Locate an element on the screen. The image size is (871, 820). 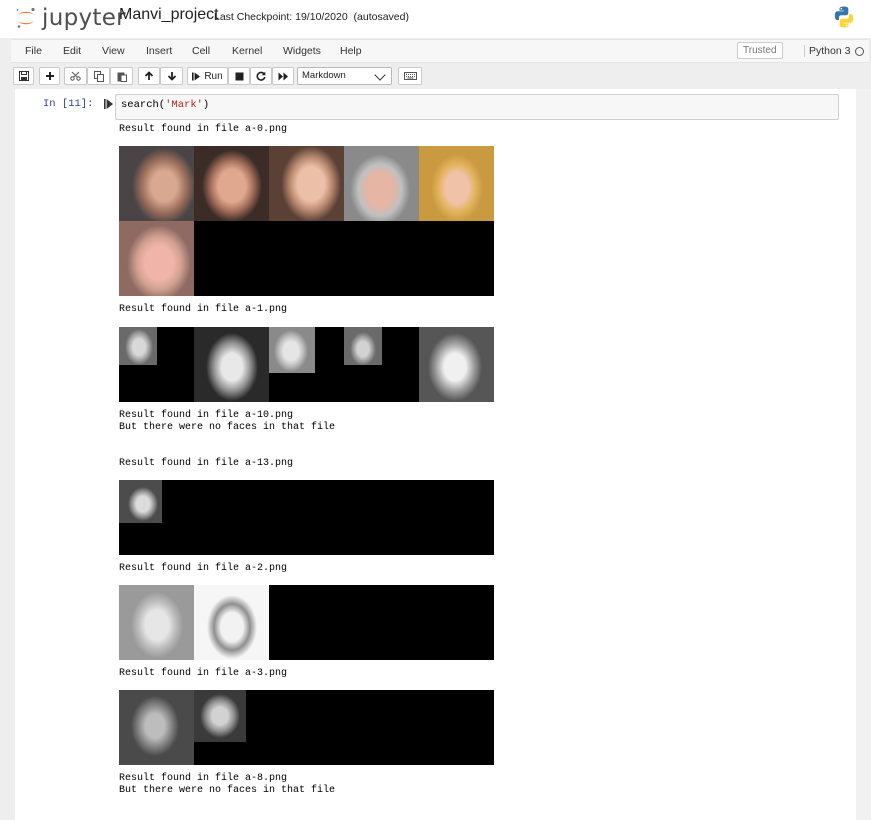
restart-button is located at coordinates (261, 76).